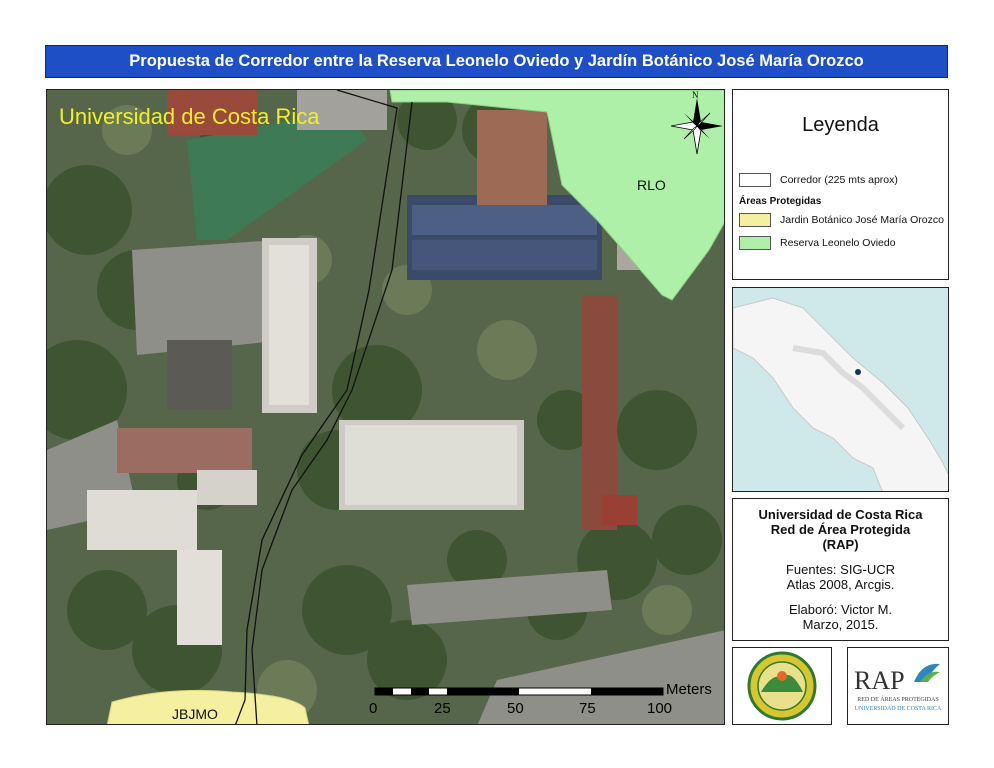 This screenshot has height=768, width=994. I want to click on scale-tick-75: 75, so click(587, 708).